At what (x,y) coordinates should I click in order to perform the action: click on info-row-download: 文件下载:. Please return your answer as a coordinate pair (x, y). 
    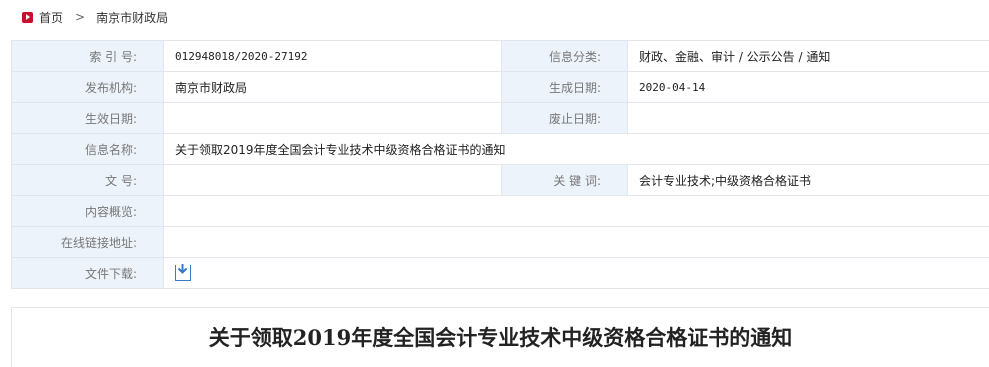
    Looking at the image, I should click on (500, 273).